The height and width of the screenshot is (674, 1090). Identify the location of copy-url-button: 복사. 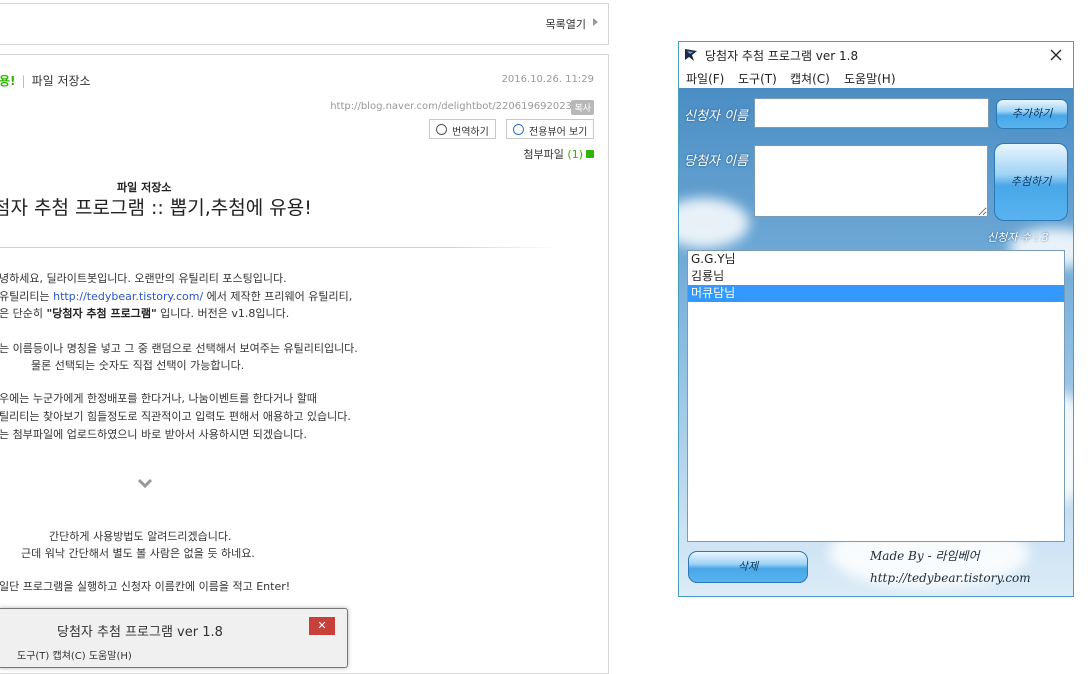
(582, 107).